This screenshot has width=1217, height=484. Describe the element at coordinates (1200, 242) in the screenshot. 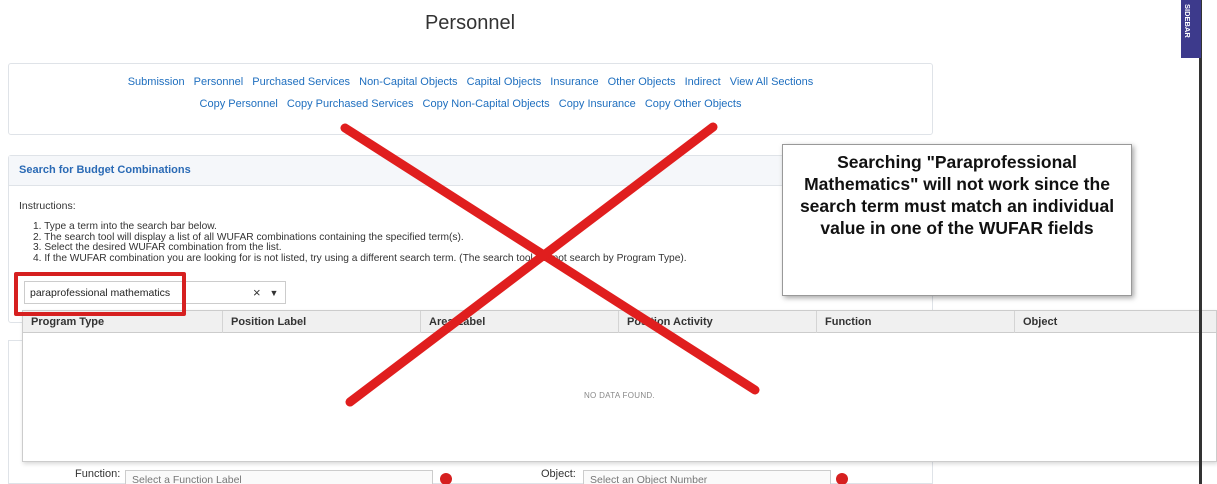

I see `window-edge-divider` at that location.